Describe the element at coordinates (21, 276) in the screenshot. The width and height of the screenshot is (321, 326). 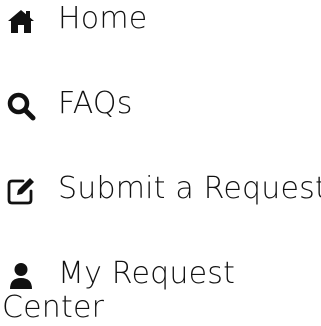
I see `user-icon` at that location.